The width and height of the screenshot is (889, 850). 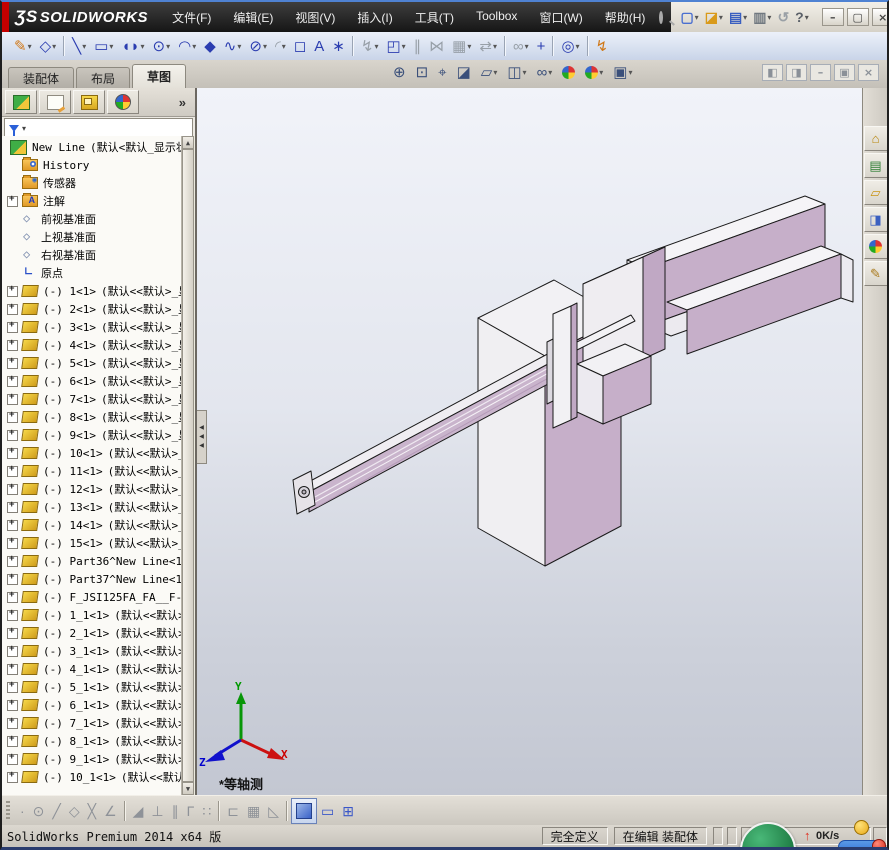 I want to click on sketch-tool-button: ∞ ▾, so click(x=521, y=46).